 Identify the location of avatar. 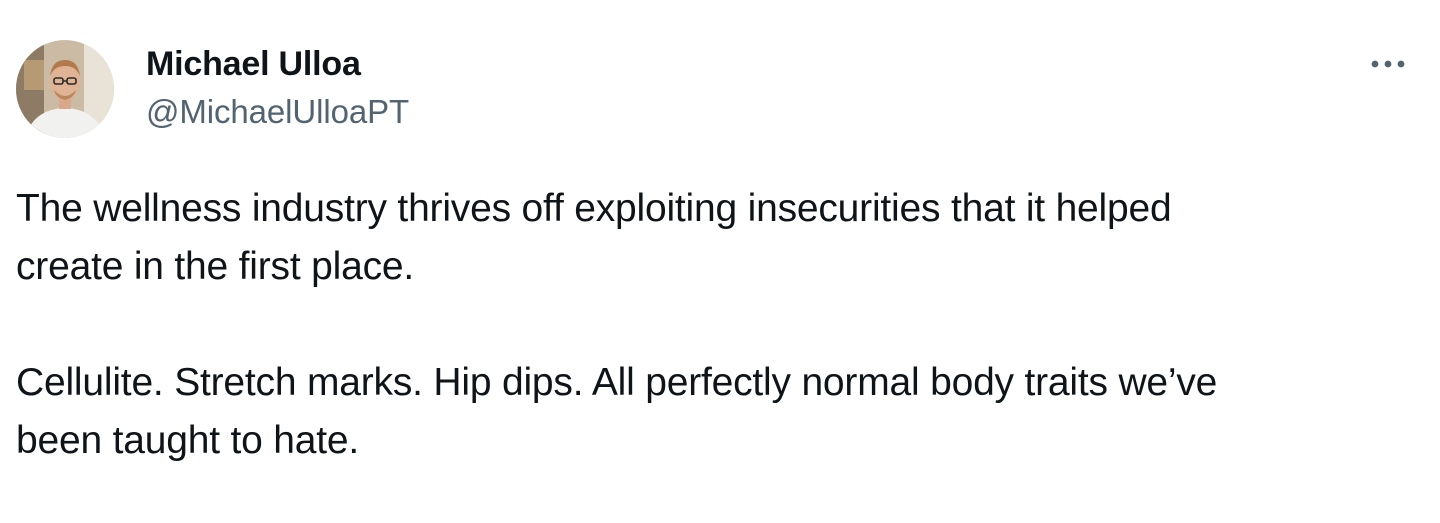
(65, 89).